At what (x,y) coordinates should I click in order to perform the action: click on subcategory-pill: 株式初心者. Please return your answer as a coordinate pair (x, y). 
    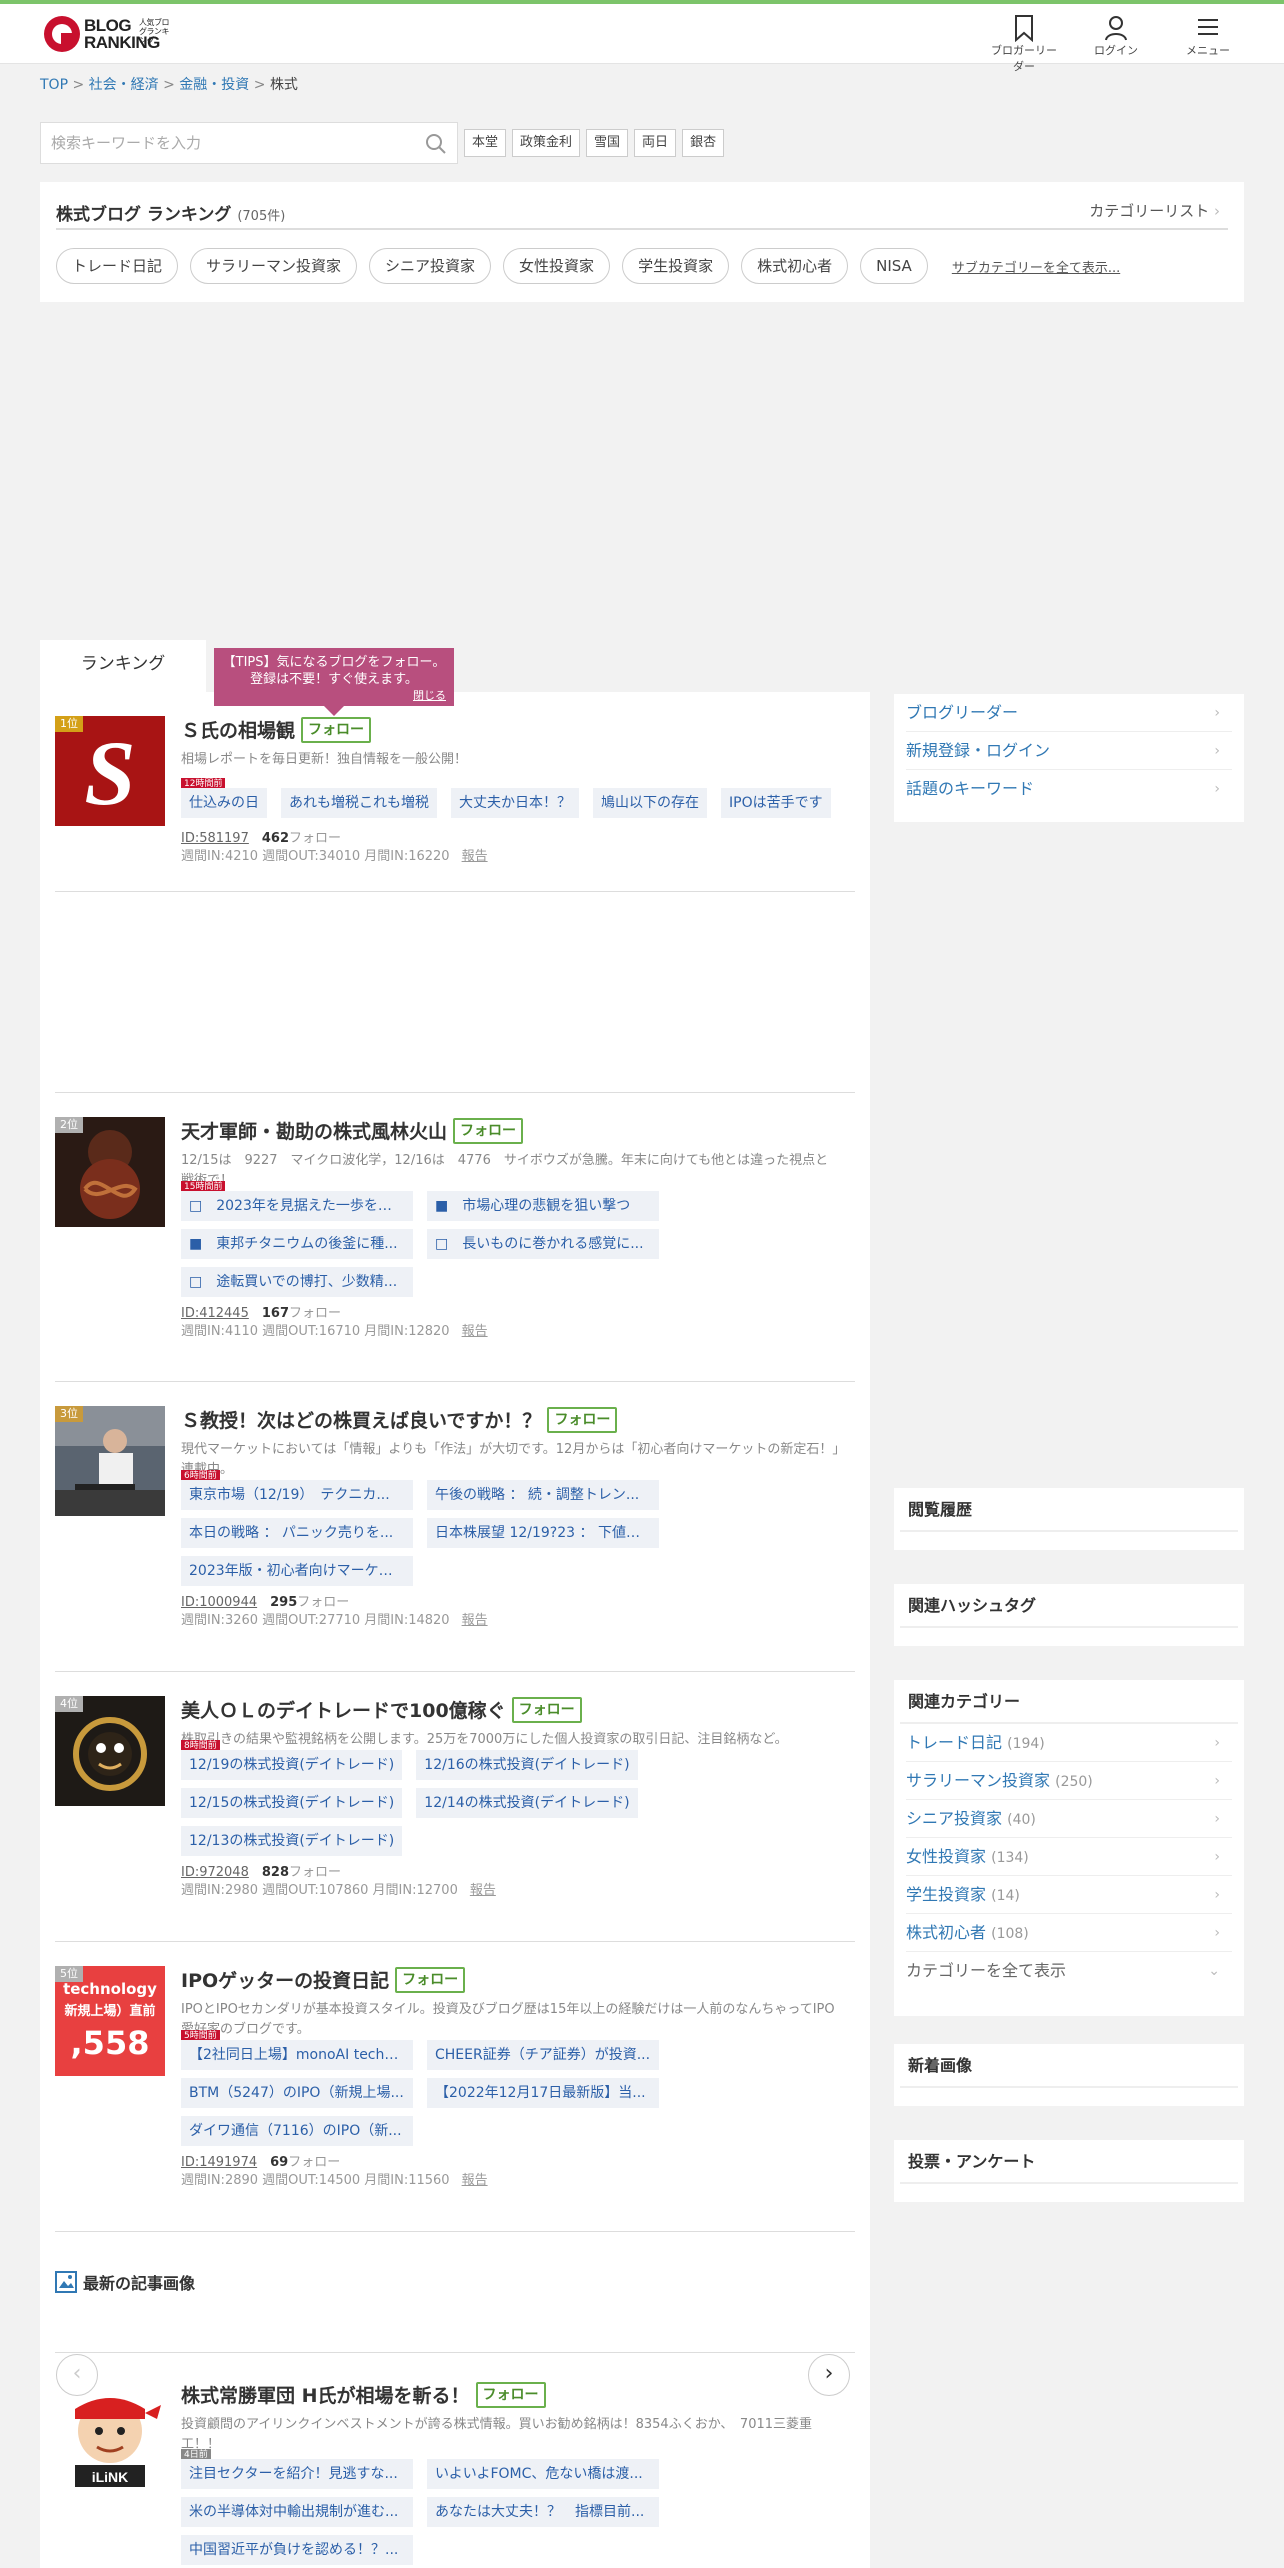
    Looking at the image, I should click on (795, 266).